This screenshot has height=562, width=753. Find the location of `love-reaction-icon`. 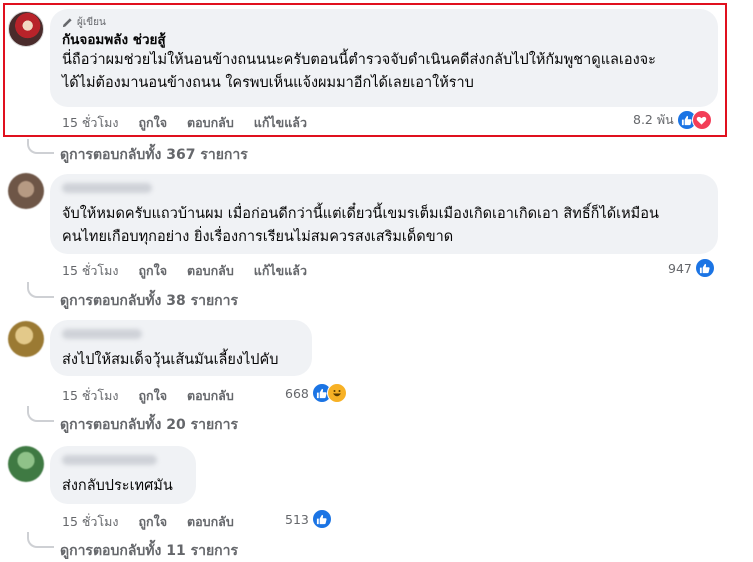

love-reaction-icon is located at coordinates (701, 120).